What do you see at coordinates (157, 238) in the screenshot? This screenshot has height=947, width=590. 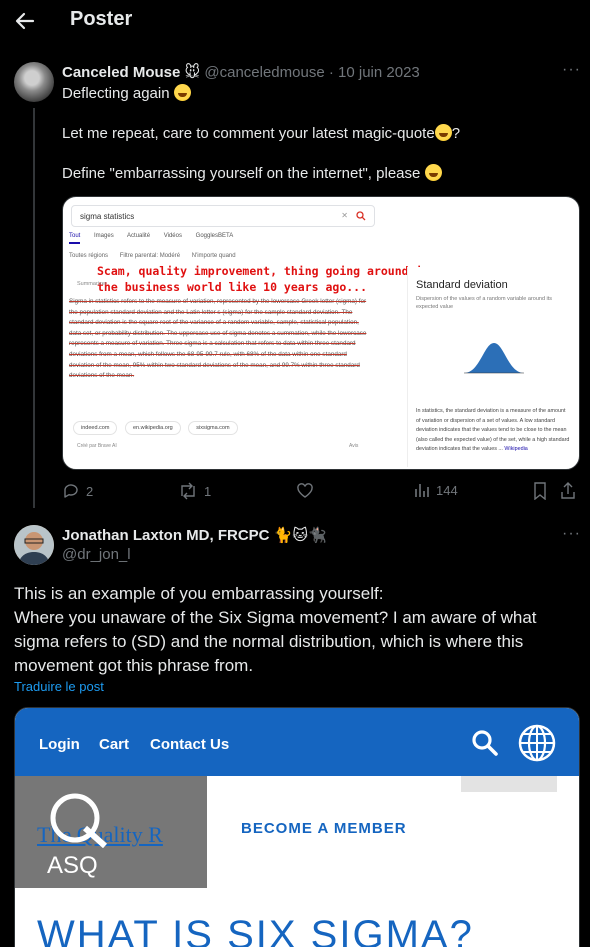 I see `search-tabs: Tout Images Actualité Vidéos GogglesBETA` at bounding box center [157, 238].